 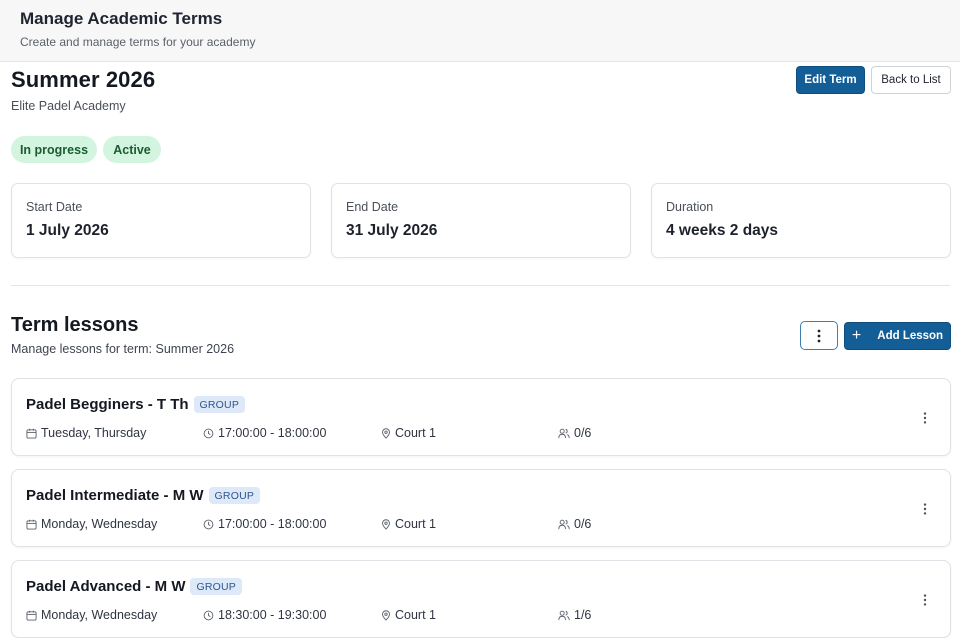 I want to click on lessons-section-title: Term lessons, so click(x=75, y=325).